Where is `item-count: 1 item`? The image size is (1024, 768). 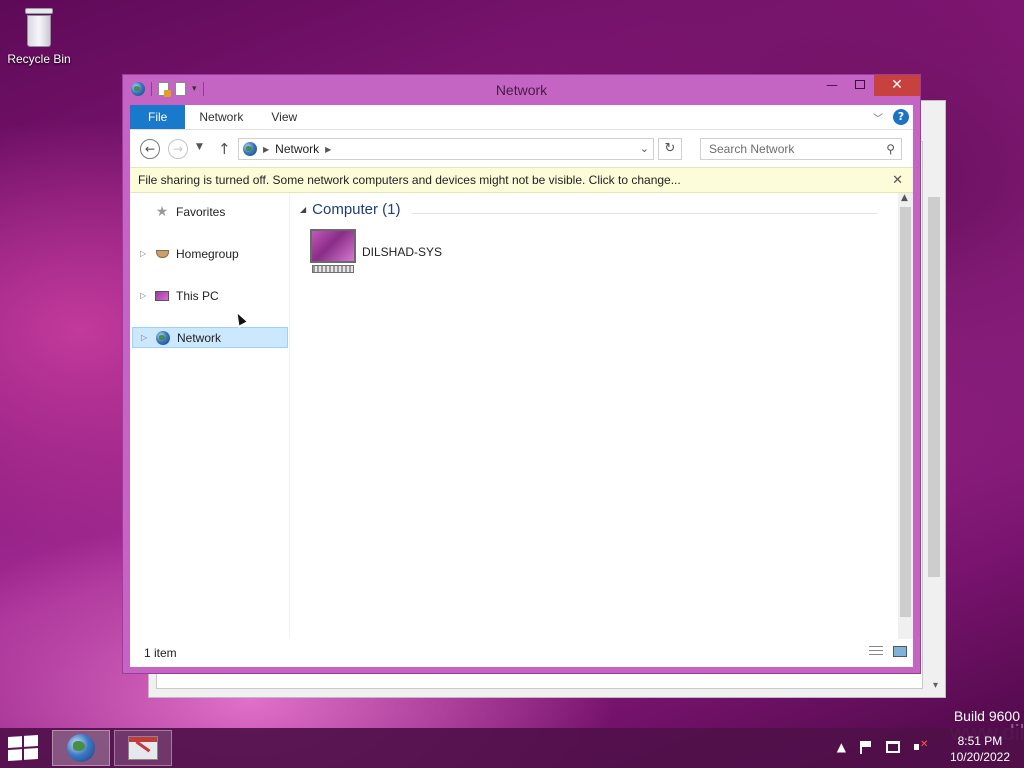 item-count: 1 item is located at coordinates (160, 653).